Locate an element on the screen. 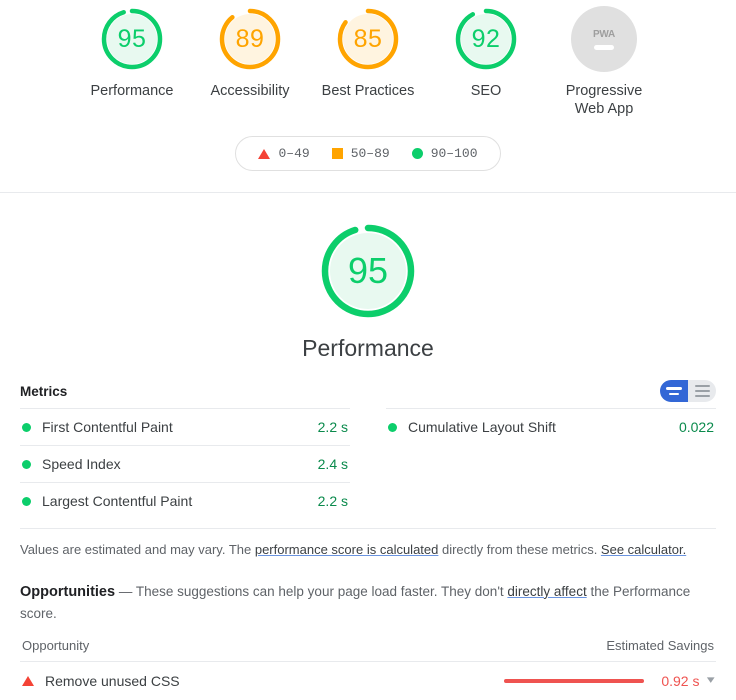  opportunities-table-header: Opportunity Estimated Savings is located at coordinates (368, 642).